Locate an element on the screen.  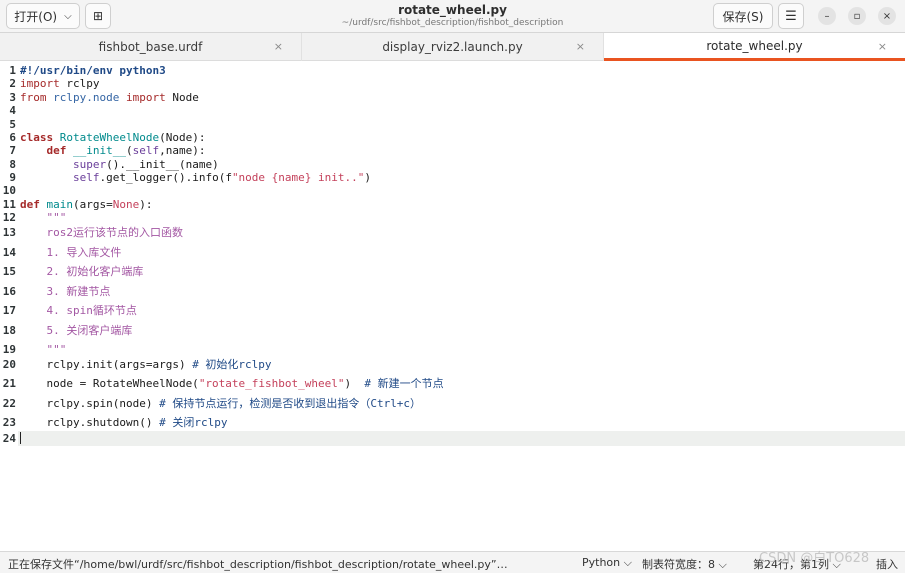
code-token: 5. 关闭客户端库 is located at coordinates (76, 330).